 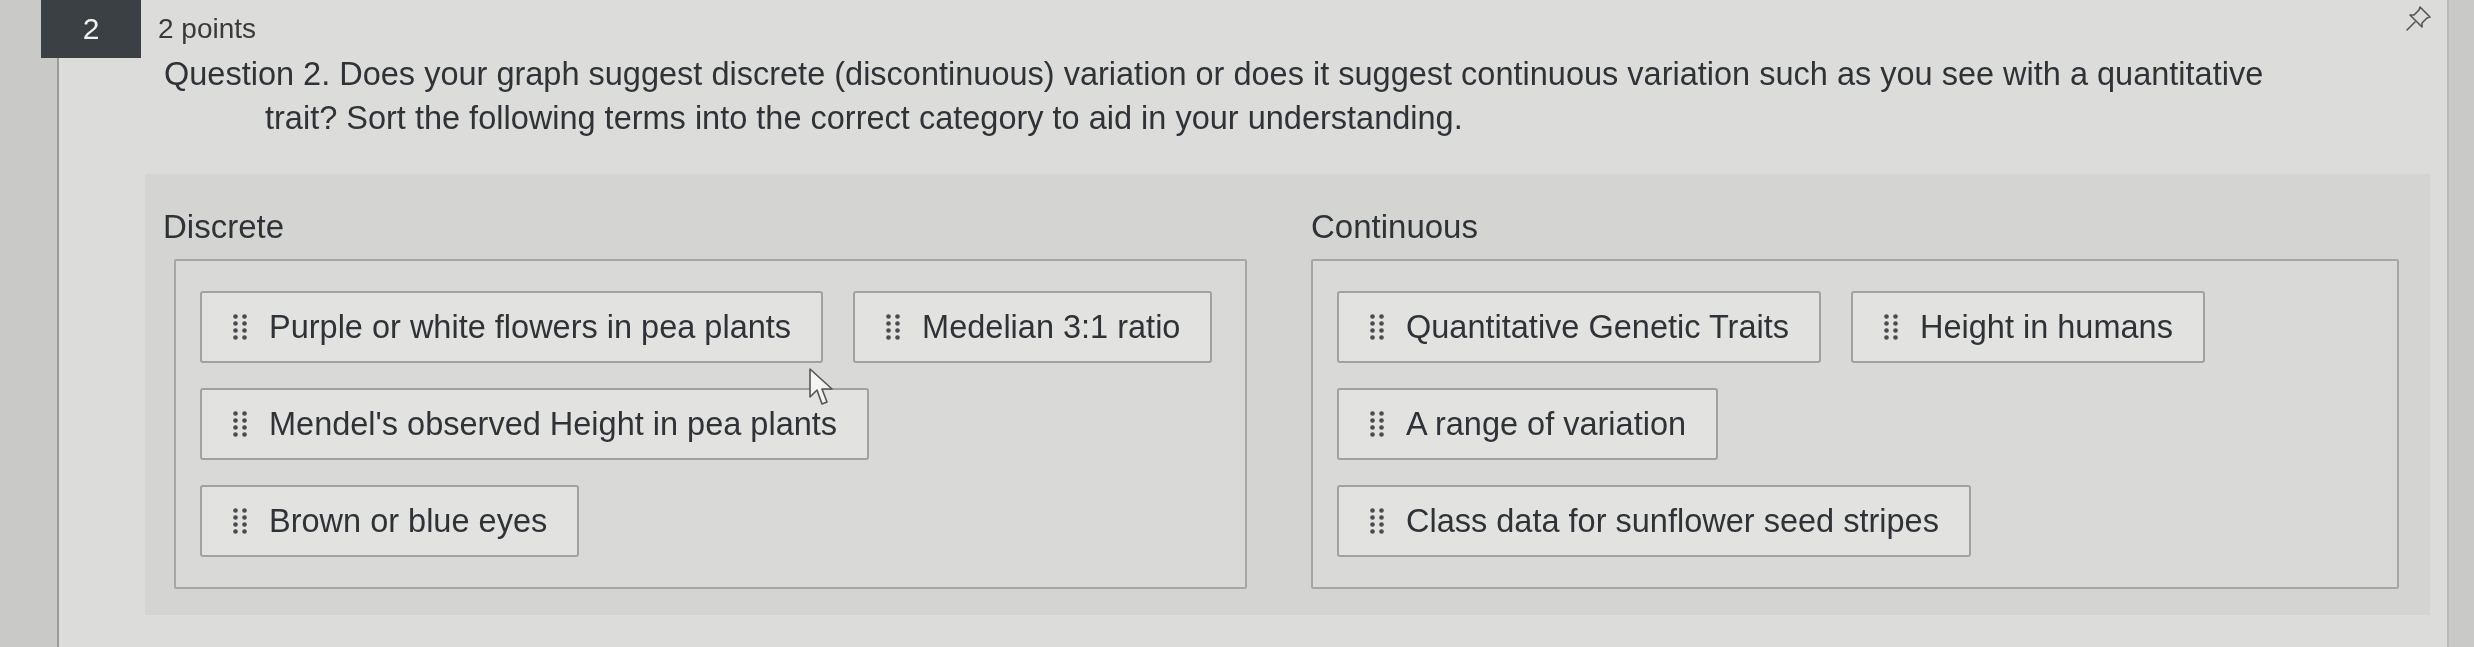 I want to click on draggable-term: Class data for sunflower seed stripes, so click(x=1654, y=521).